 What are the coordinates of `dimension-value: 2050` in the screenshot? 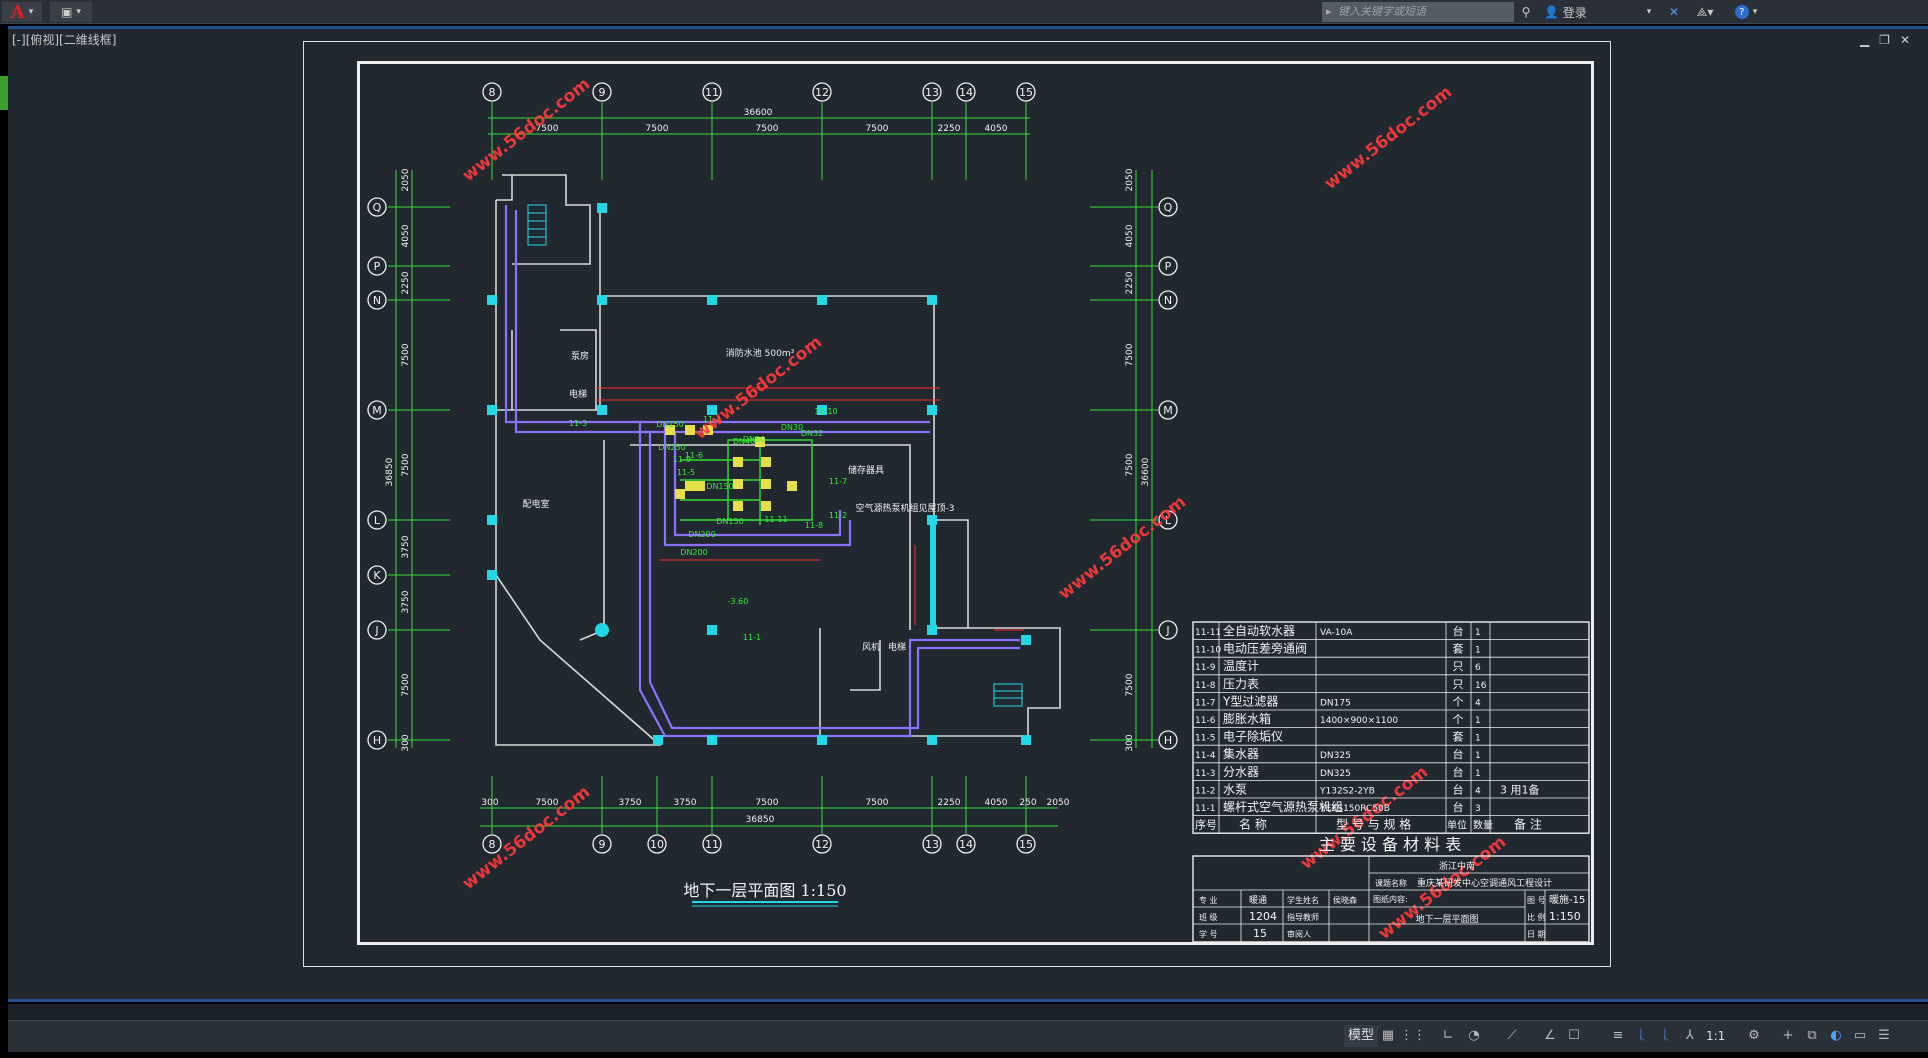 It's located at (1058, 803).